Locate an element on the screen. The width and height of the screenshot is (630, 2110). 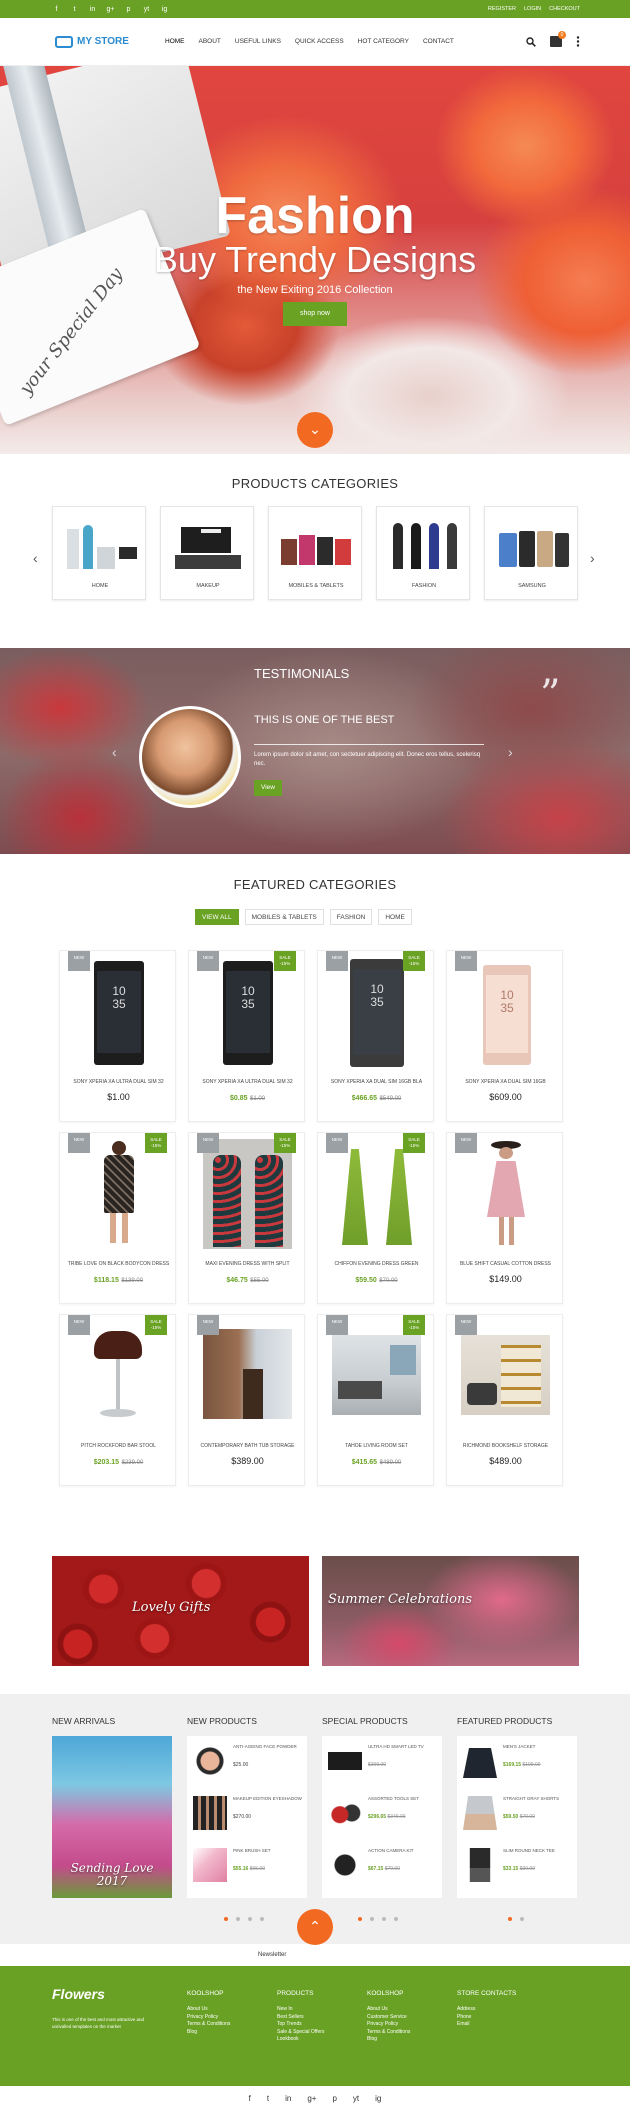
scroll-top-button: ⌃ is located at coordinates (315, 1927).